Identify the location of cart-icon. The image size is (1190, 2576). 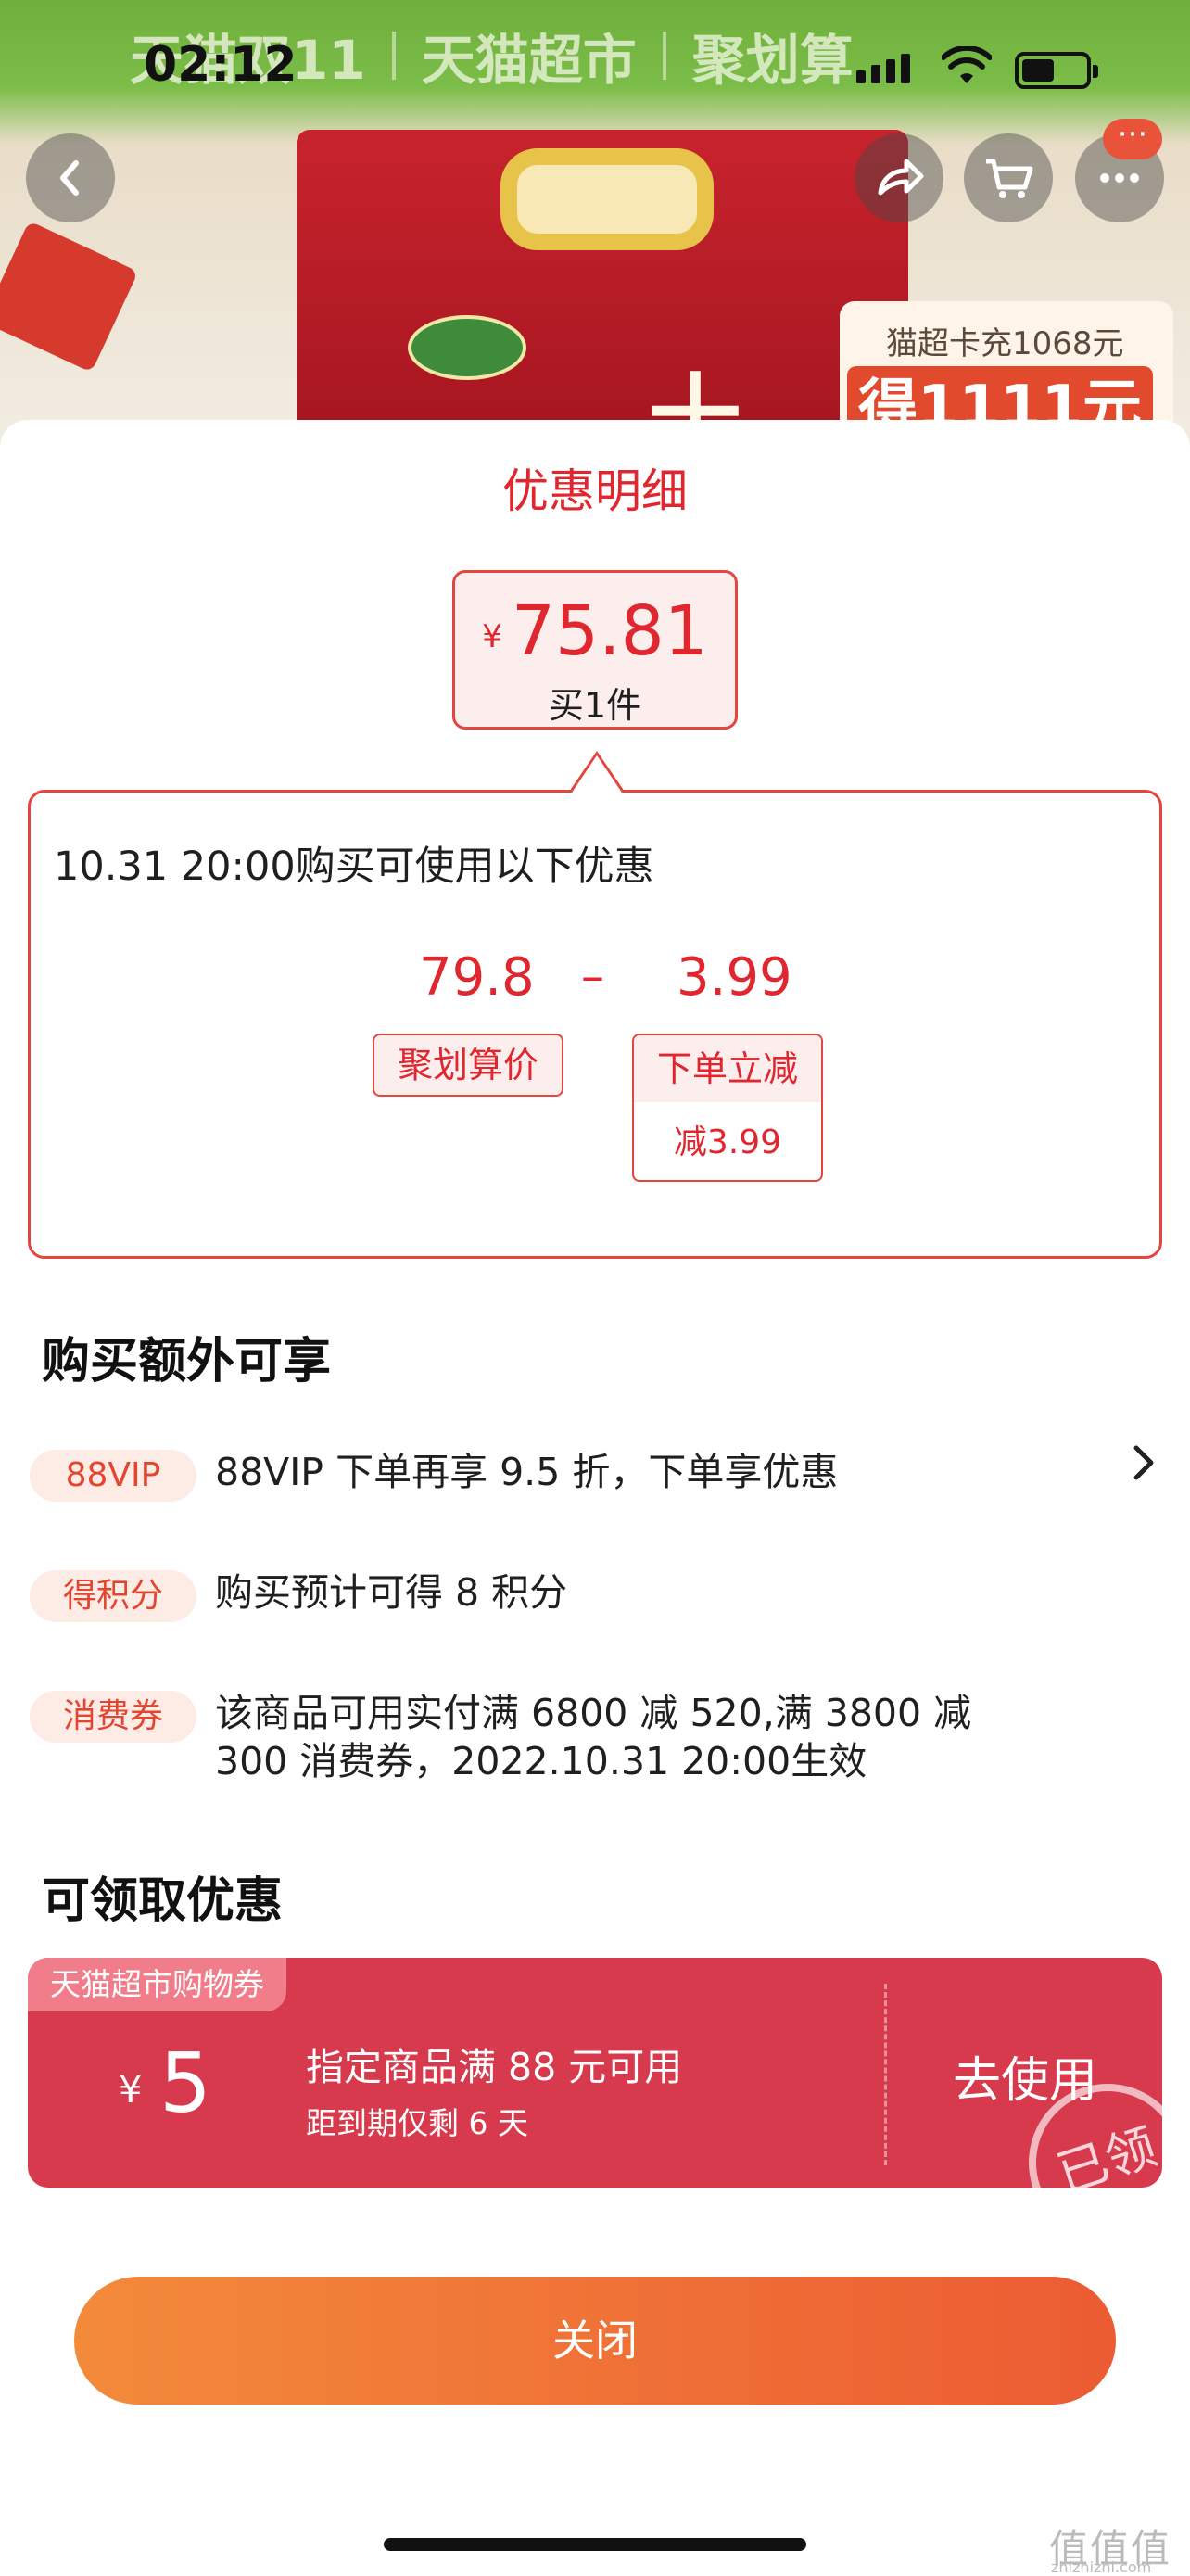
(1009, 178).